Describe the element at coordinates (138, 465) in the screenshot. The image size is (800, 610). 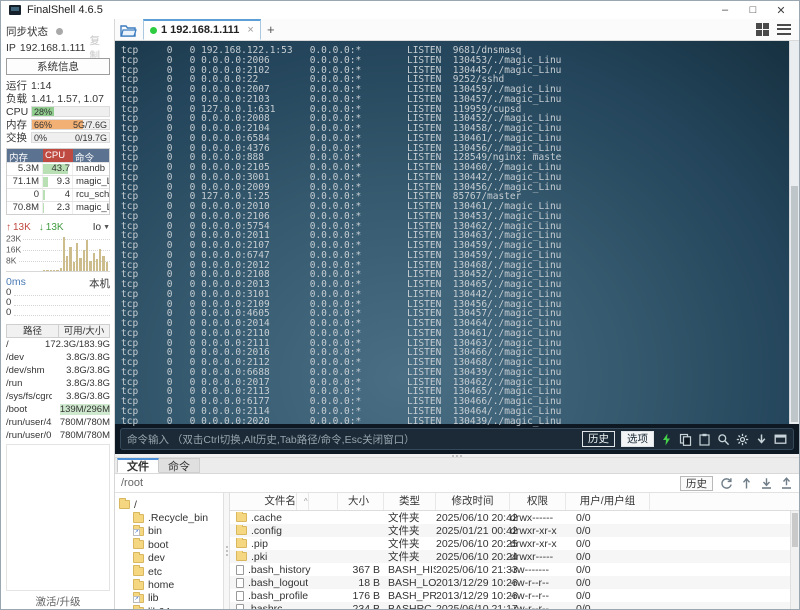
I see `tab-files: 文件` at that location.